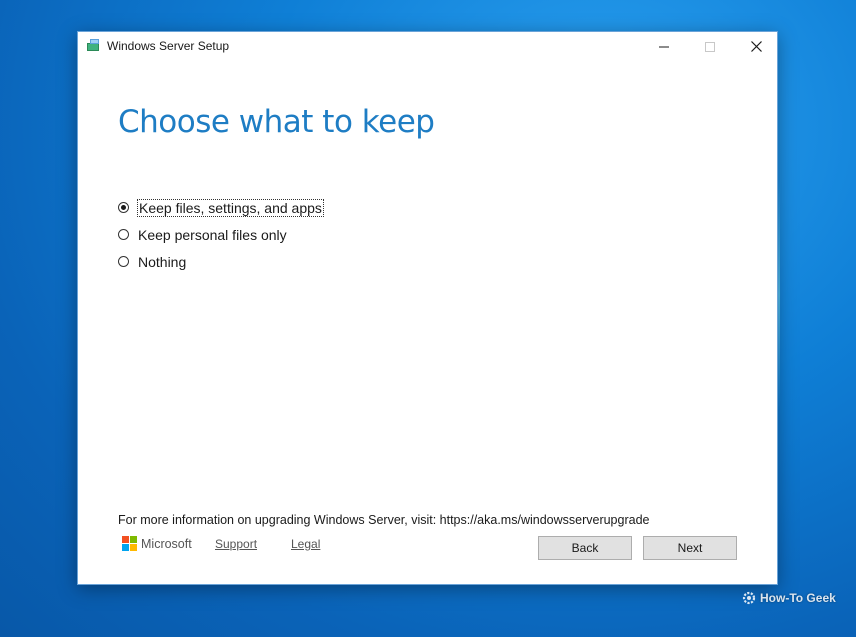  I want to click on close-icon, so click(756, 46).